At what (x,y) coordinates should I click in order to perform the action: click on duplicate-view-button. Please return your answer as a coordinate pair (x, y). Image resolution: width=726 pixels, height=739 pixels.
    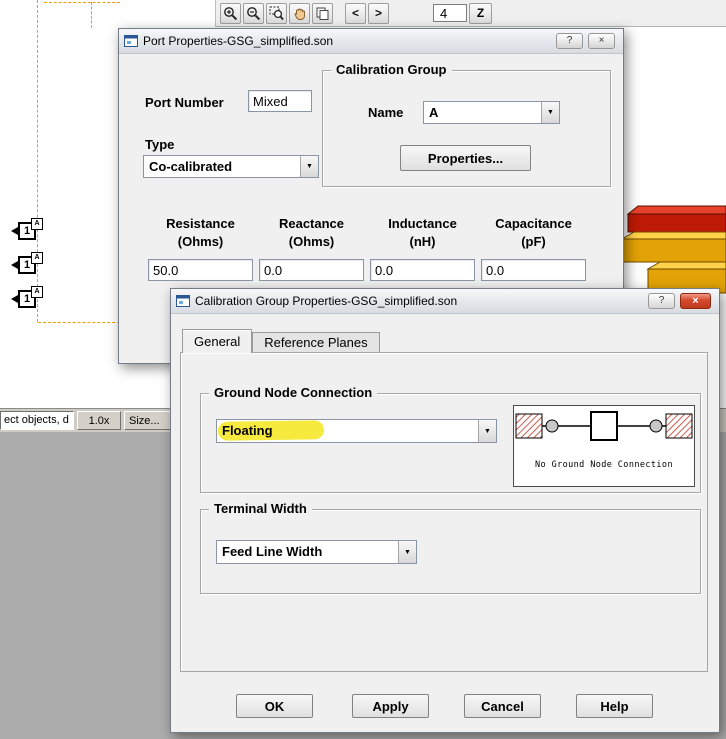
    Looking at the image, I should click on (322, 13).